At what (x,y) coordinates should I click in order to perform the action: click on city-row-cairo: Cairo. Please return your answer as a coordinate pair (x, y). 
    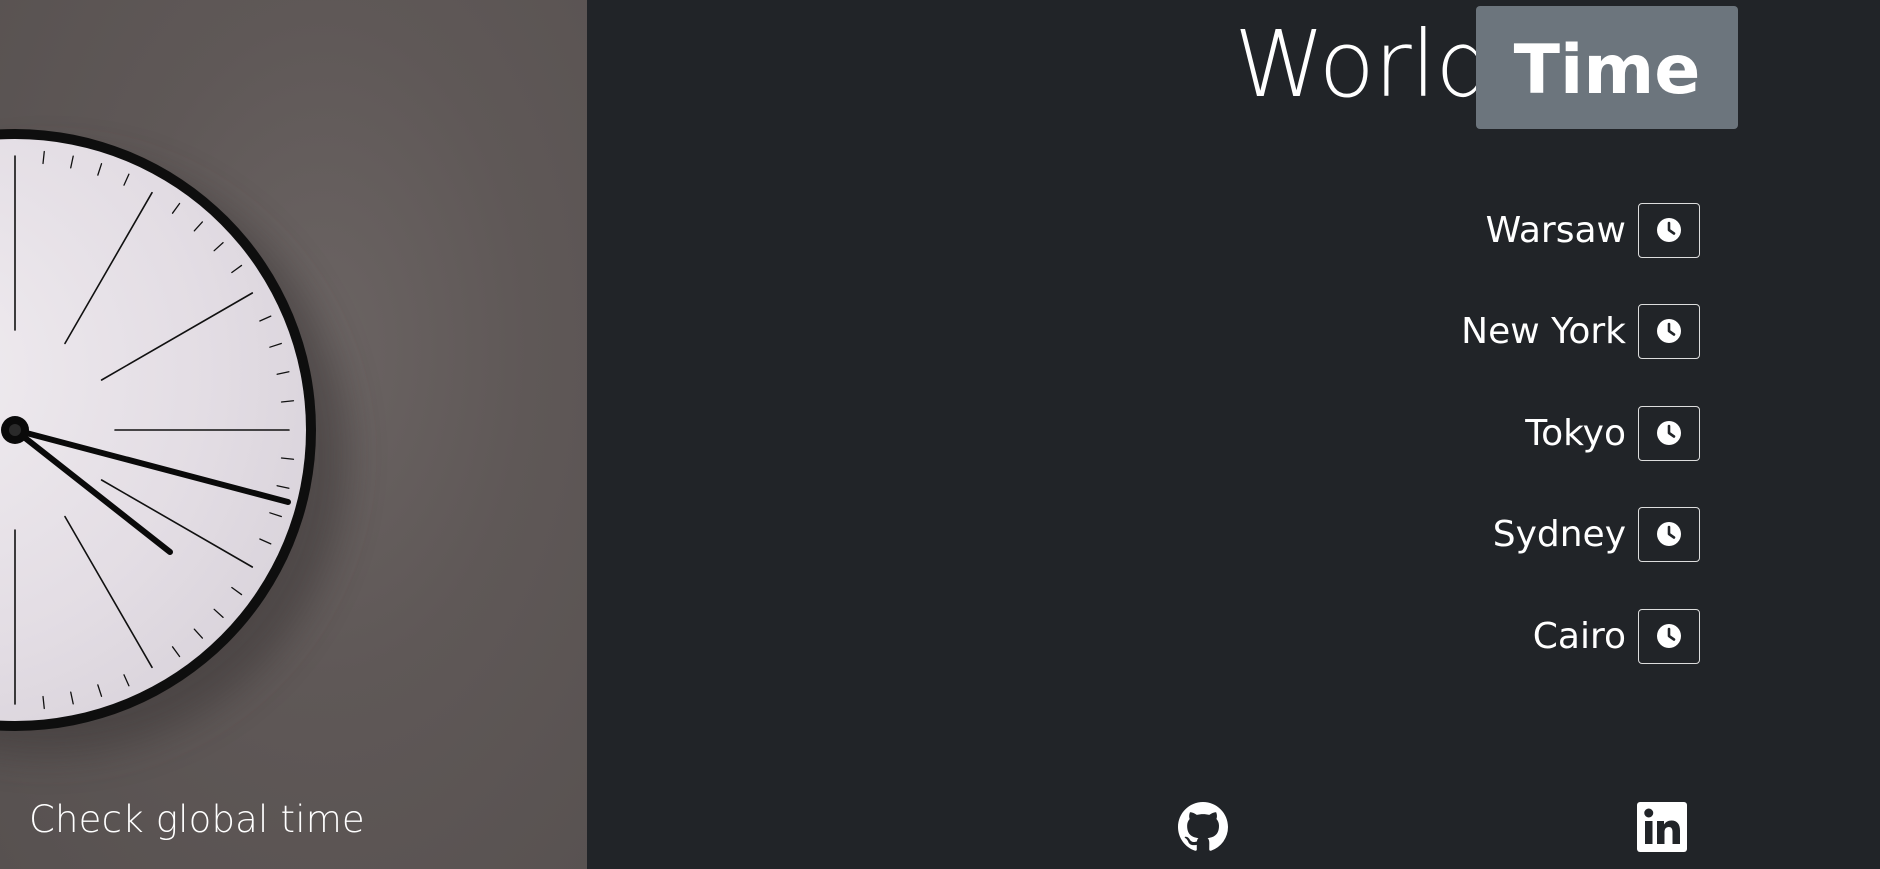
    Looking at the image, I should click on (1616, 636).